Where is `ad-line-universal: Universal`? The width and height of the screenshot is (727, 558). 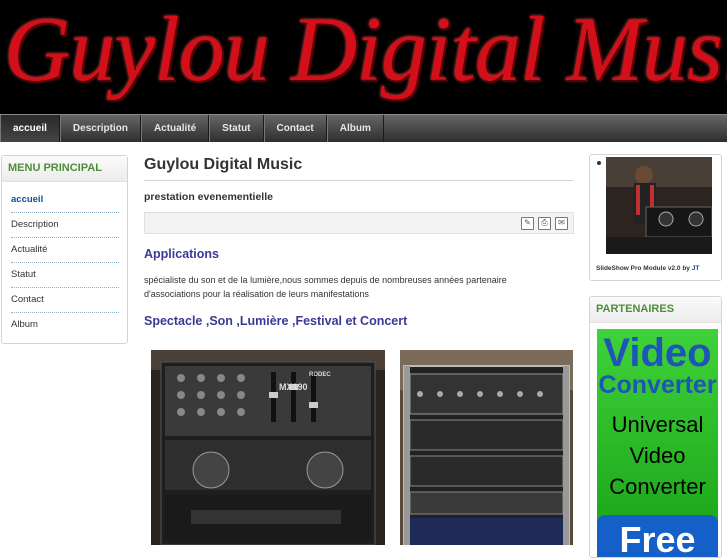 ad-line-universal: Universal is located at coordinates (657, 424).